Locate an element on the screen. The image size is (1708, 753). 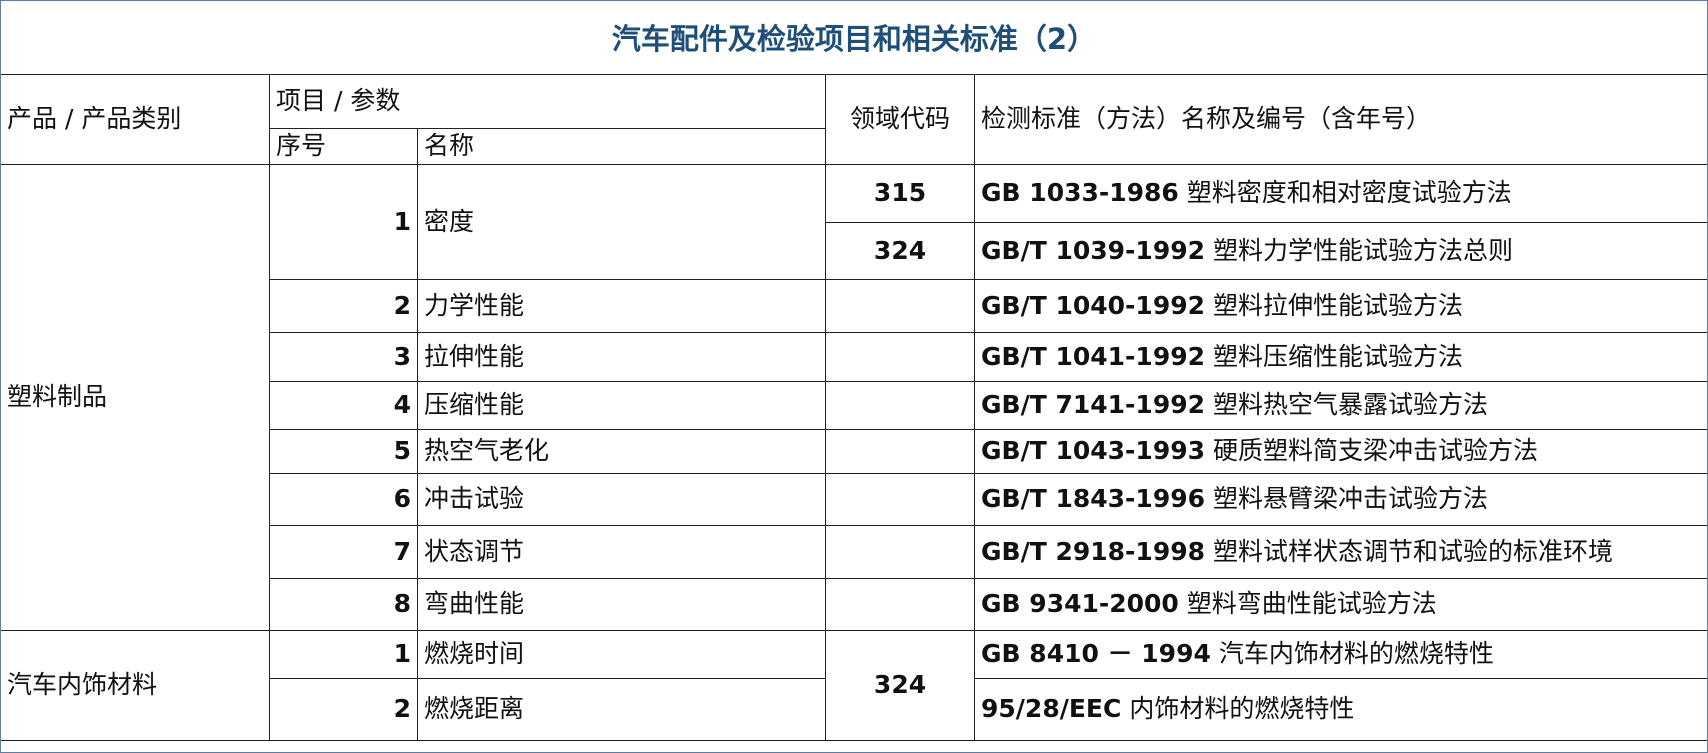
item-name: 拉伸性能 is located at coordinates (621, 357).